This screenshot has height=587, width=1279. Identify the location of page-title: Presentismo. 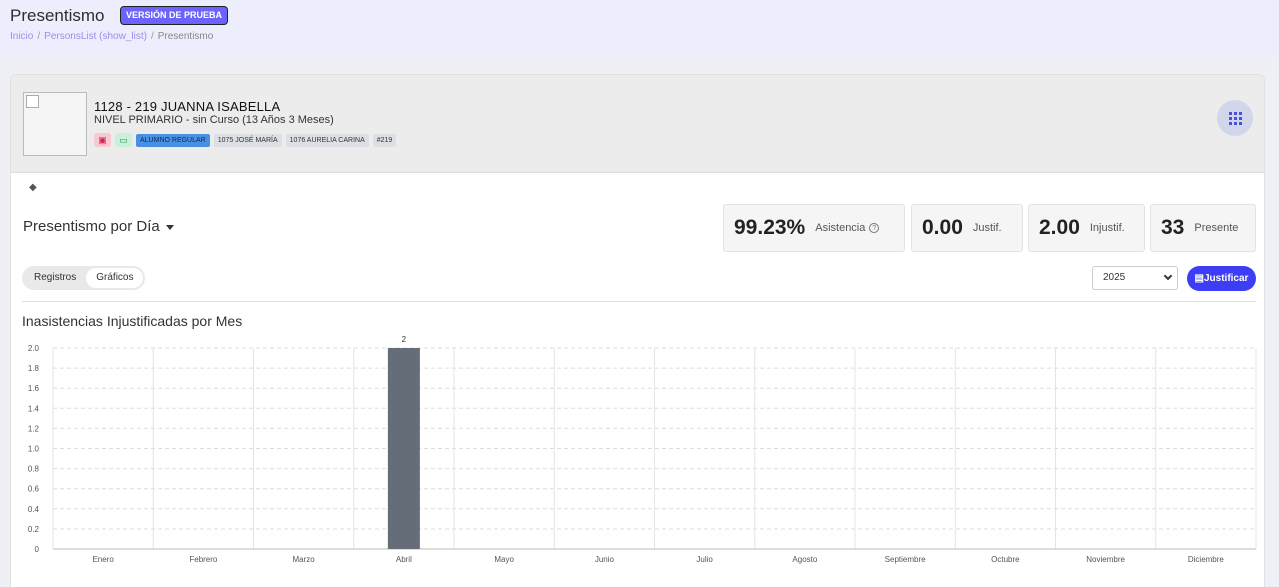
(57, 15).